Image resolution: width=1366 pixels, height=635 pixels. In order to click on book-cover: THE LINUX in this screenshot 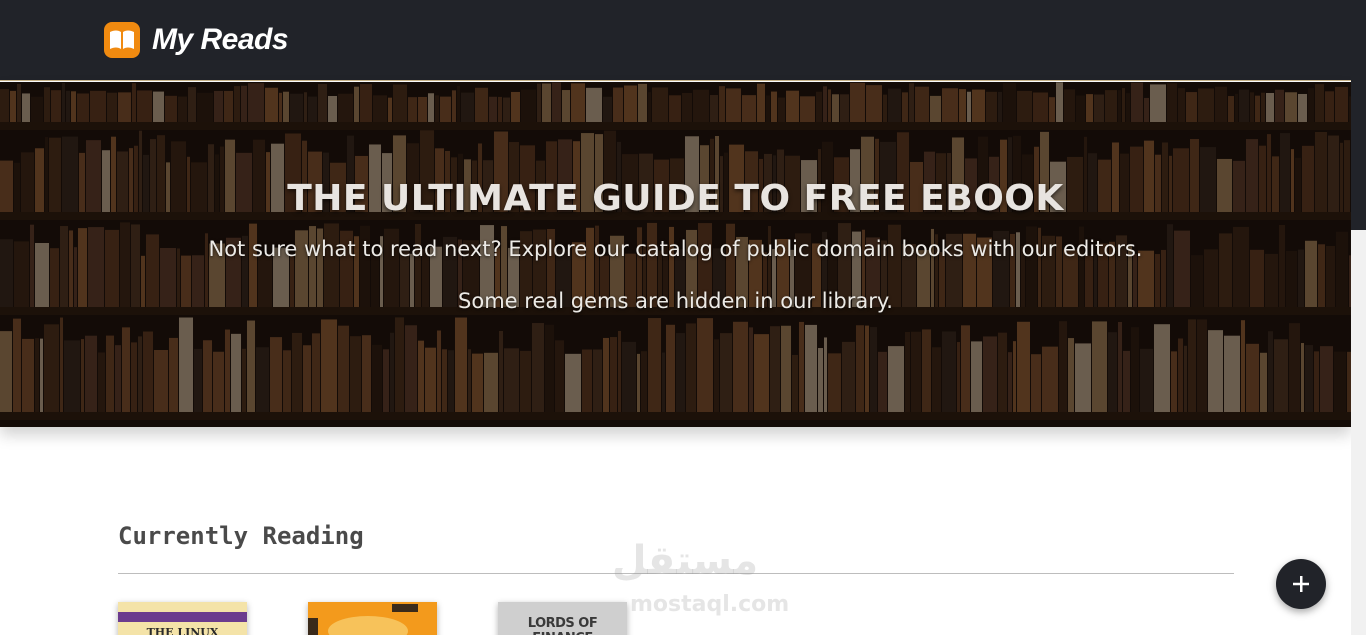, I will do `click(182, 618)`.